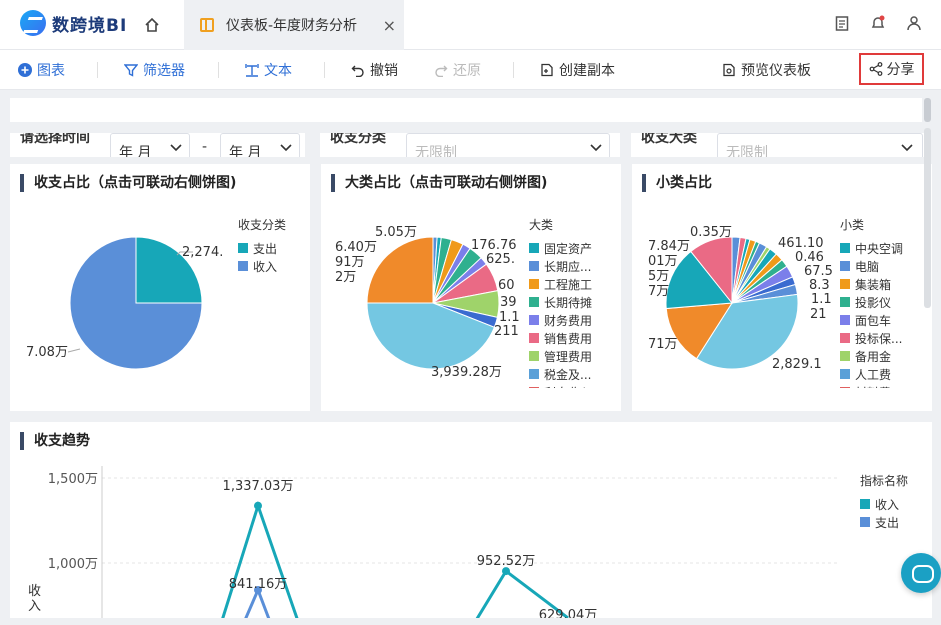  Describe the element at coordinates (470, 25) in the screenshot. I see `top-bar: 数跨境BI 仪表板-年度财务分析 ×` at that location.